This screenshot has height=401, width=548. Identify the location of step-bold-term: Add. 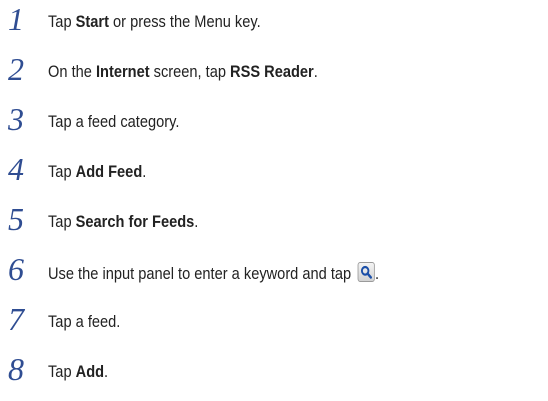
(90, 371).